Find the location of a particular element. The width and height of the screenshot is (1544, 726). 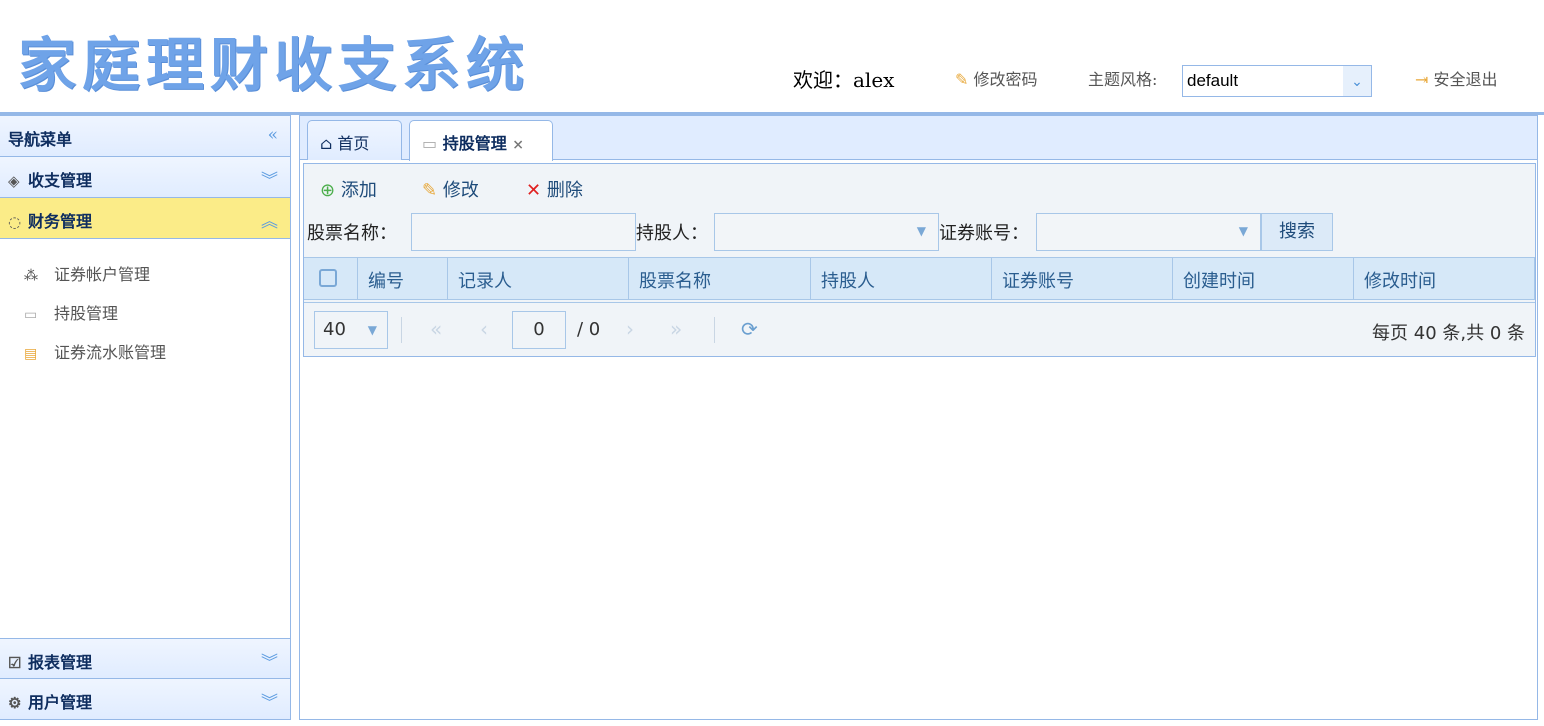

prev-page-icon: ‹ is located at coordinates (484, 329).